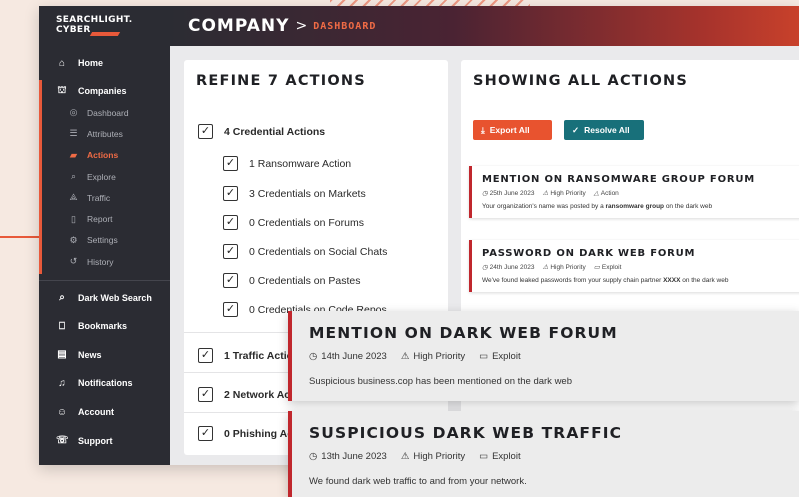 The width and height of the screenshot is (799, 497). I want to click on breadcrumb: DASHBOARD, so click(344, 26).